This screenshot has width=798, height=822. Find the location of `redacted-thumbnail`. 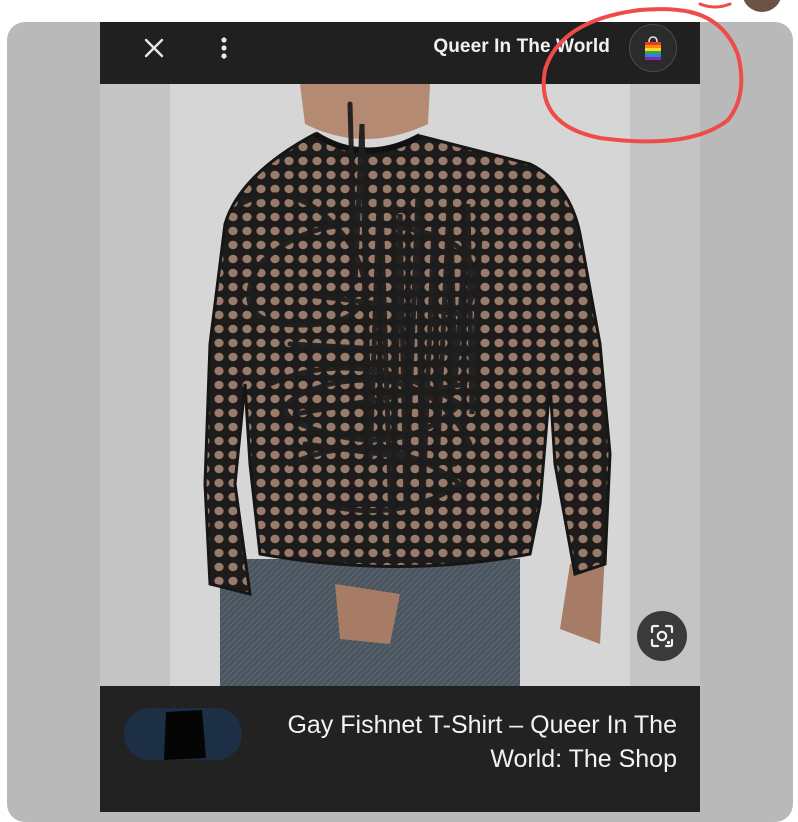

redacted-thumbnail is located at coordinates (183, 734).